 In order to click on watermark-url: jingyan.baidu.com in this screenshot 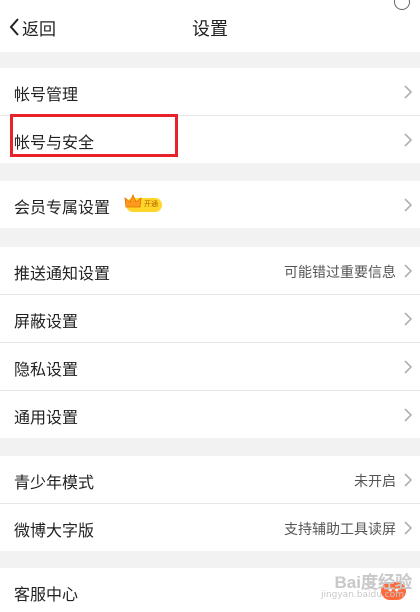, I will do `click(362, 595)`.